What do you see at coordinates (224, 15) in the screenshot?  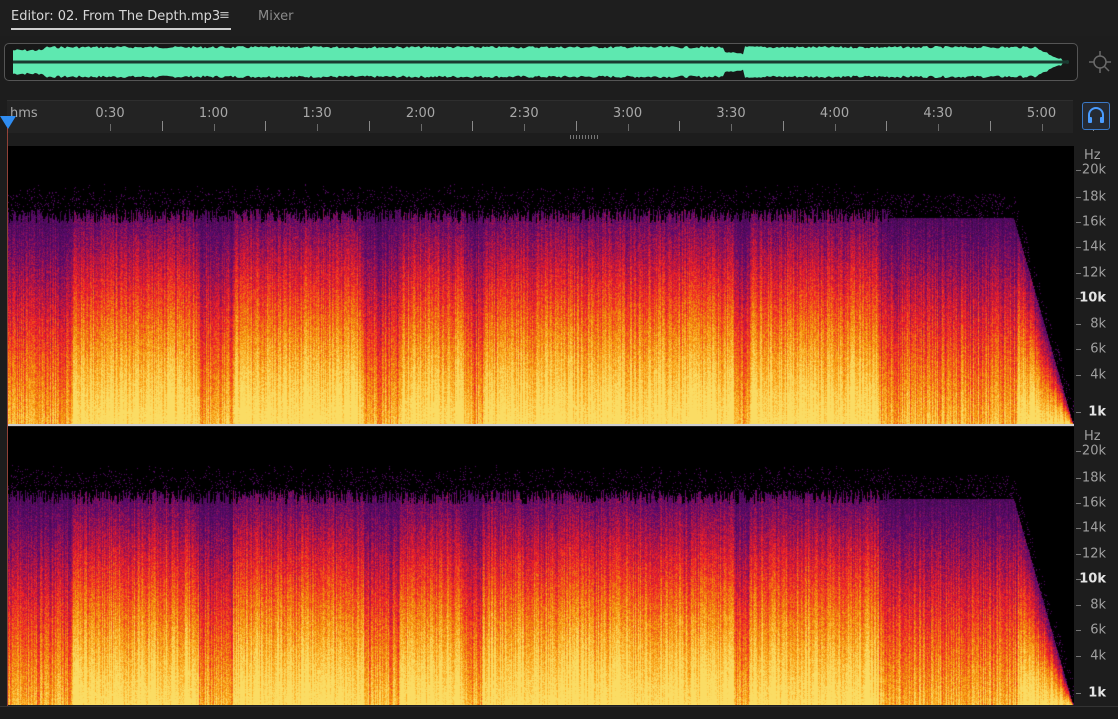 I see `hamburger-menu-icon: ≡` at bounding box center [224, 15].